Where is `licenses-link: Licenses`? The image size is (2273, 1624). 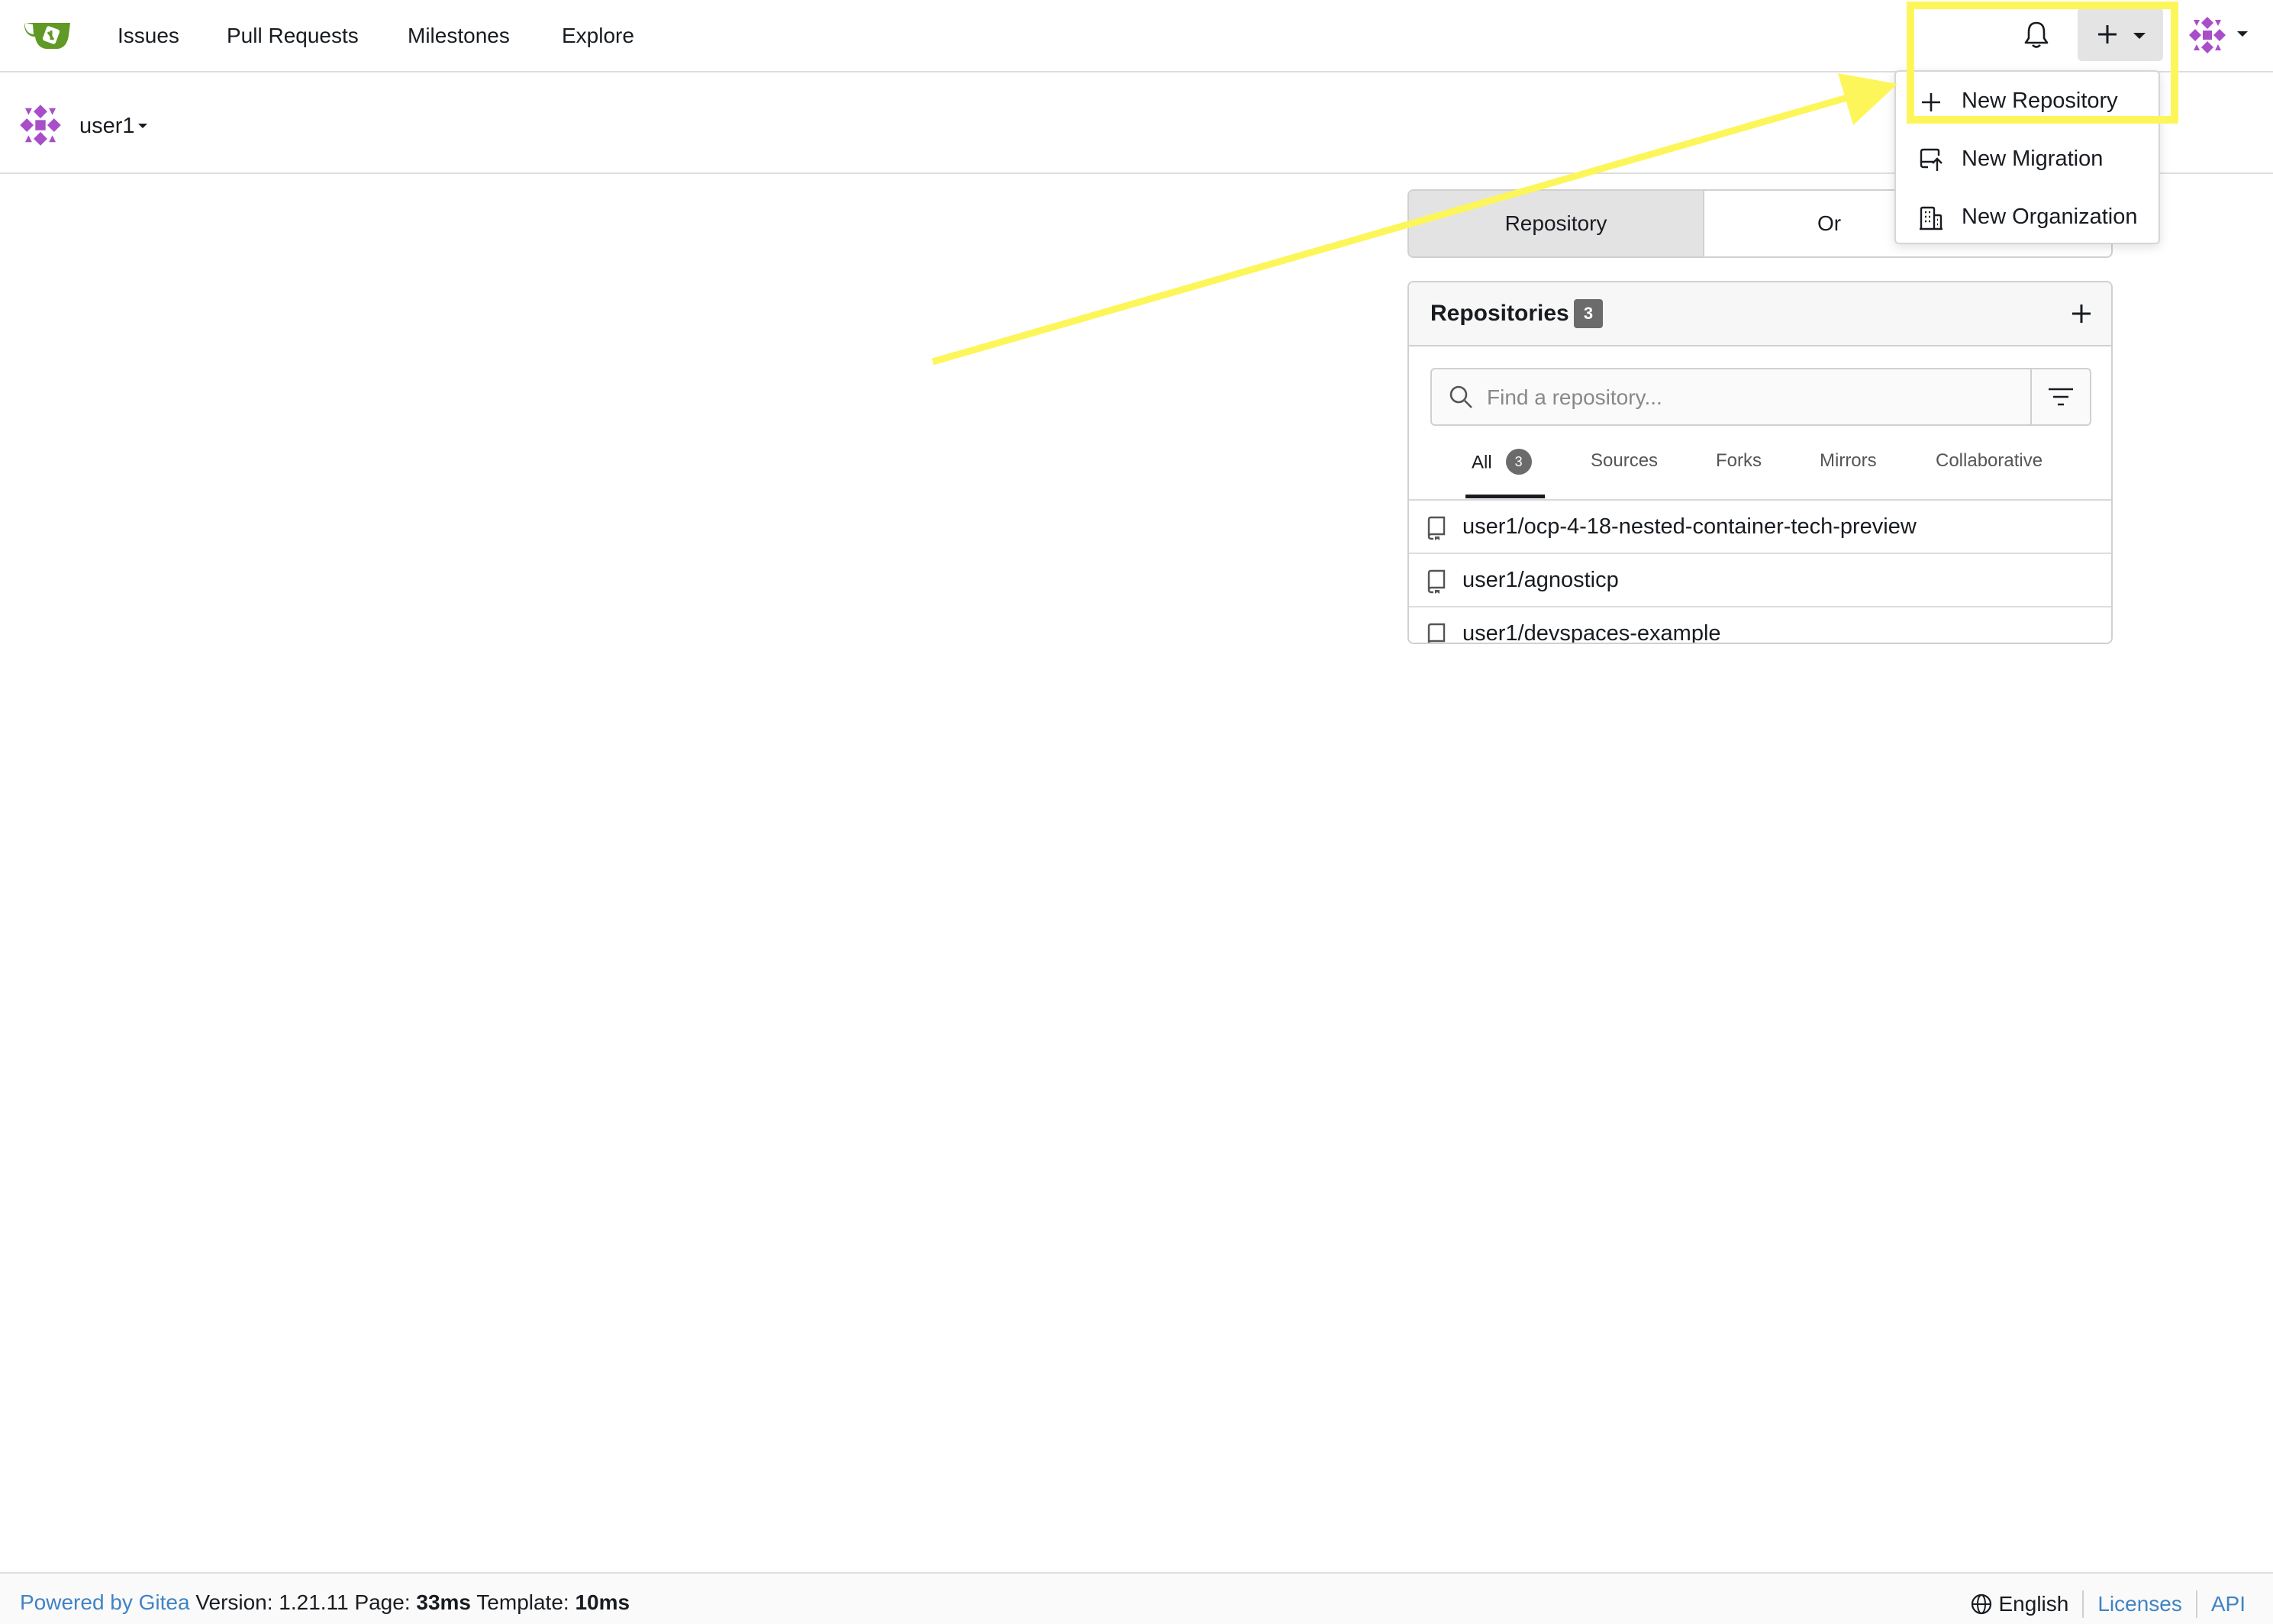
licenses-link: Licenses is located at coordinates (2140, 1604).